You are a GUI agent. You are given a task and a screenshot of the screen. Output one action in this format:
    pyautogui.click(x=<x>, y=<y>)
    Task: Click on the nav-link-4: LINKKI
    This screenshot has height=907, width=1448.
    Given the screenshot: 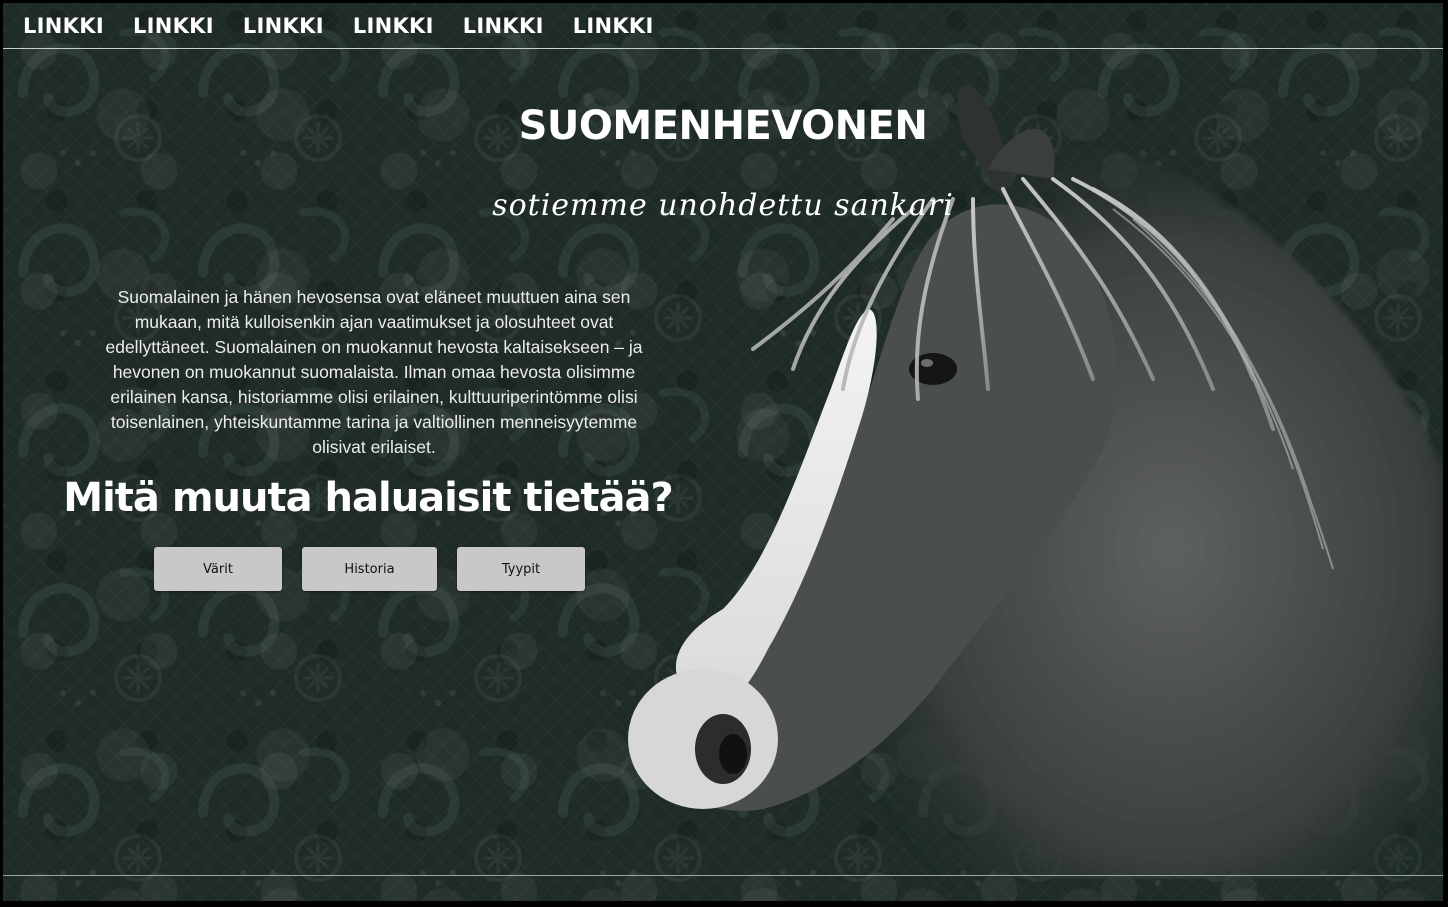 What is the action you would take?
    pyautogui.click(x=393, y=26)
    